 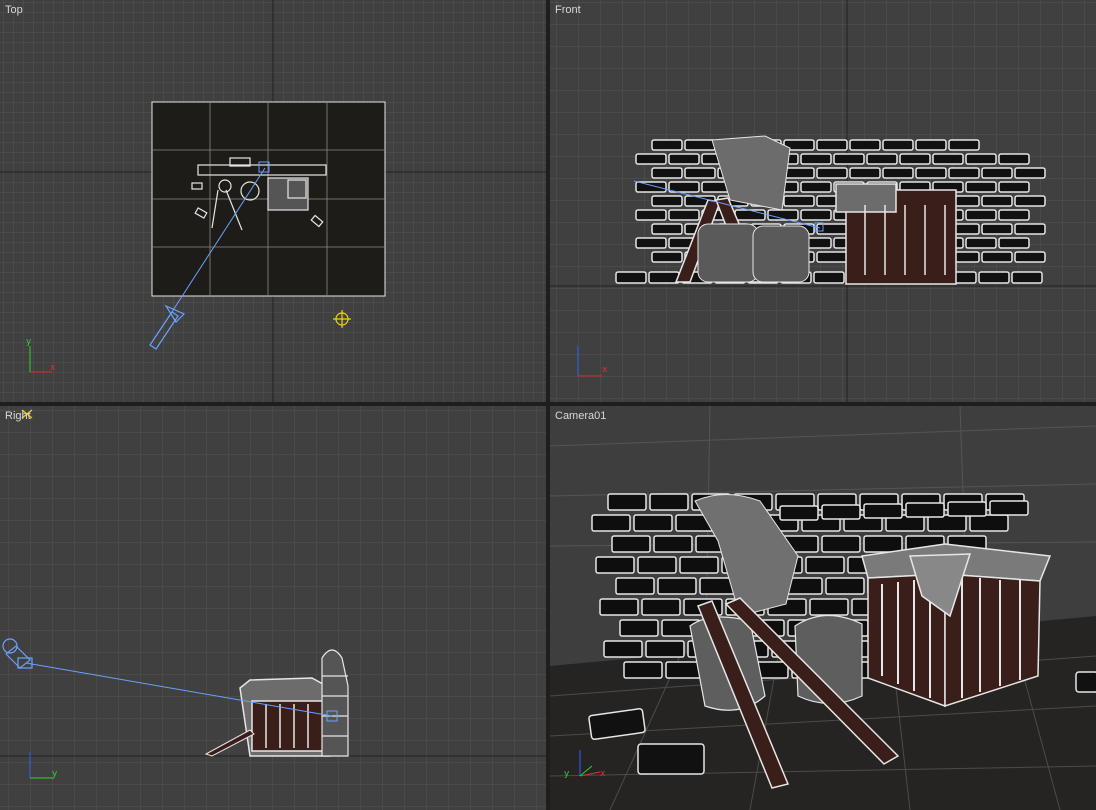 I want to click on crate-front, so click(x=896, y=234).